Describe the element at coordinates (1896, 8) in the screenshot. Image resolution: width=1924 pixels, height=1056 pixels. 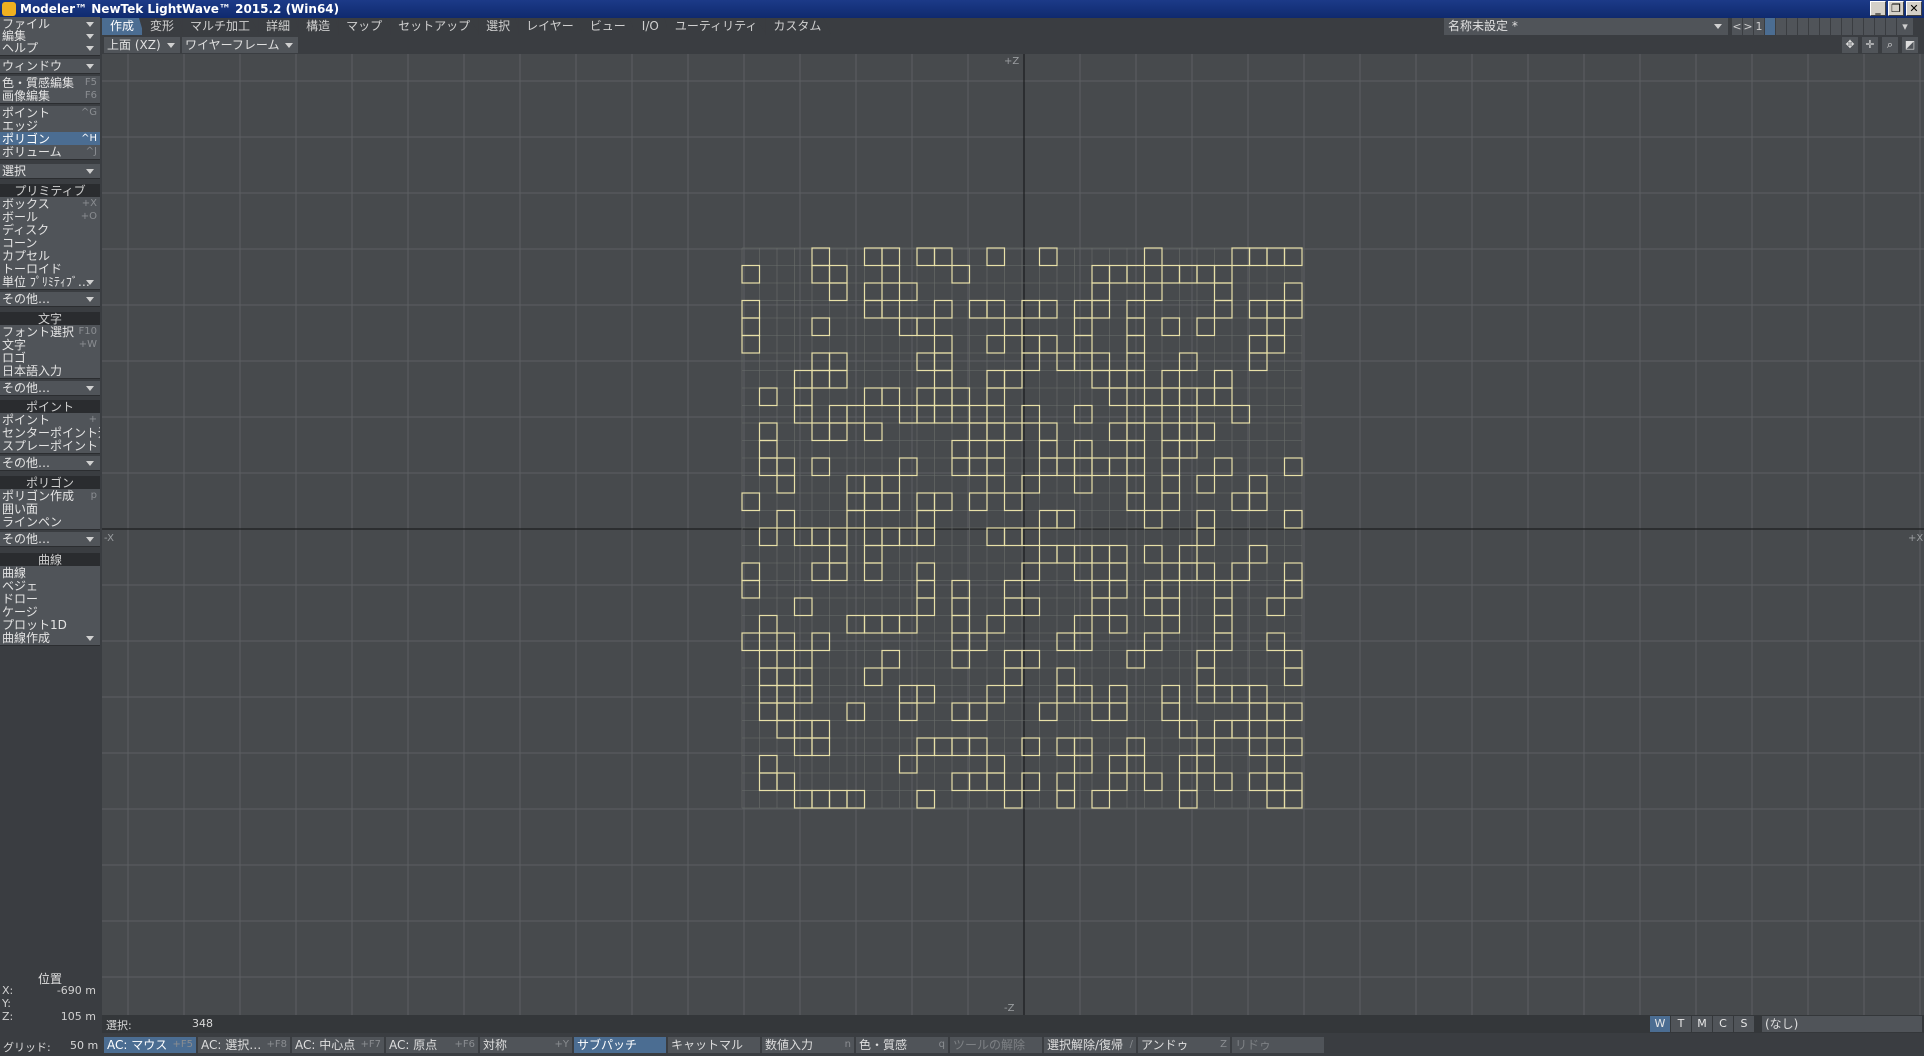
I see `restore-button: ❐` at that location.